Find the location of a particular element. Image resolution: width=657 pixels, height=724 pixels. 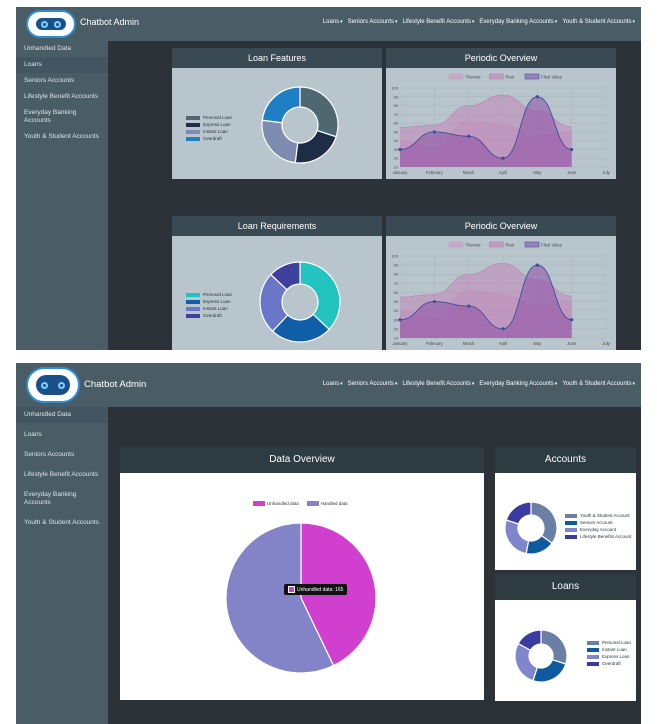

x-tick-label: March is located at coordinates (469, 172).